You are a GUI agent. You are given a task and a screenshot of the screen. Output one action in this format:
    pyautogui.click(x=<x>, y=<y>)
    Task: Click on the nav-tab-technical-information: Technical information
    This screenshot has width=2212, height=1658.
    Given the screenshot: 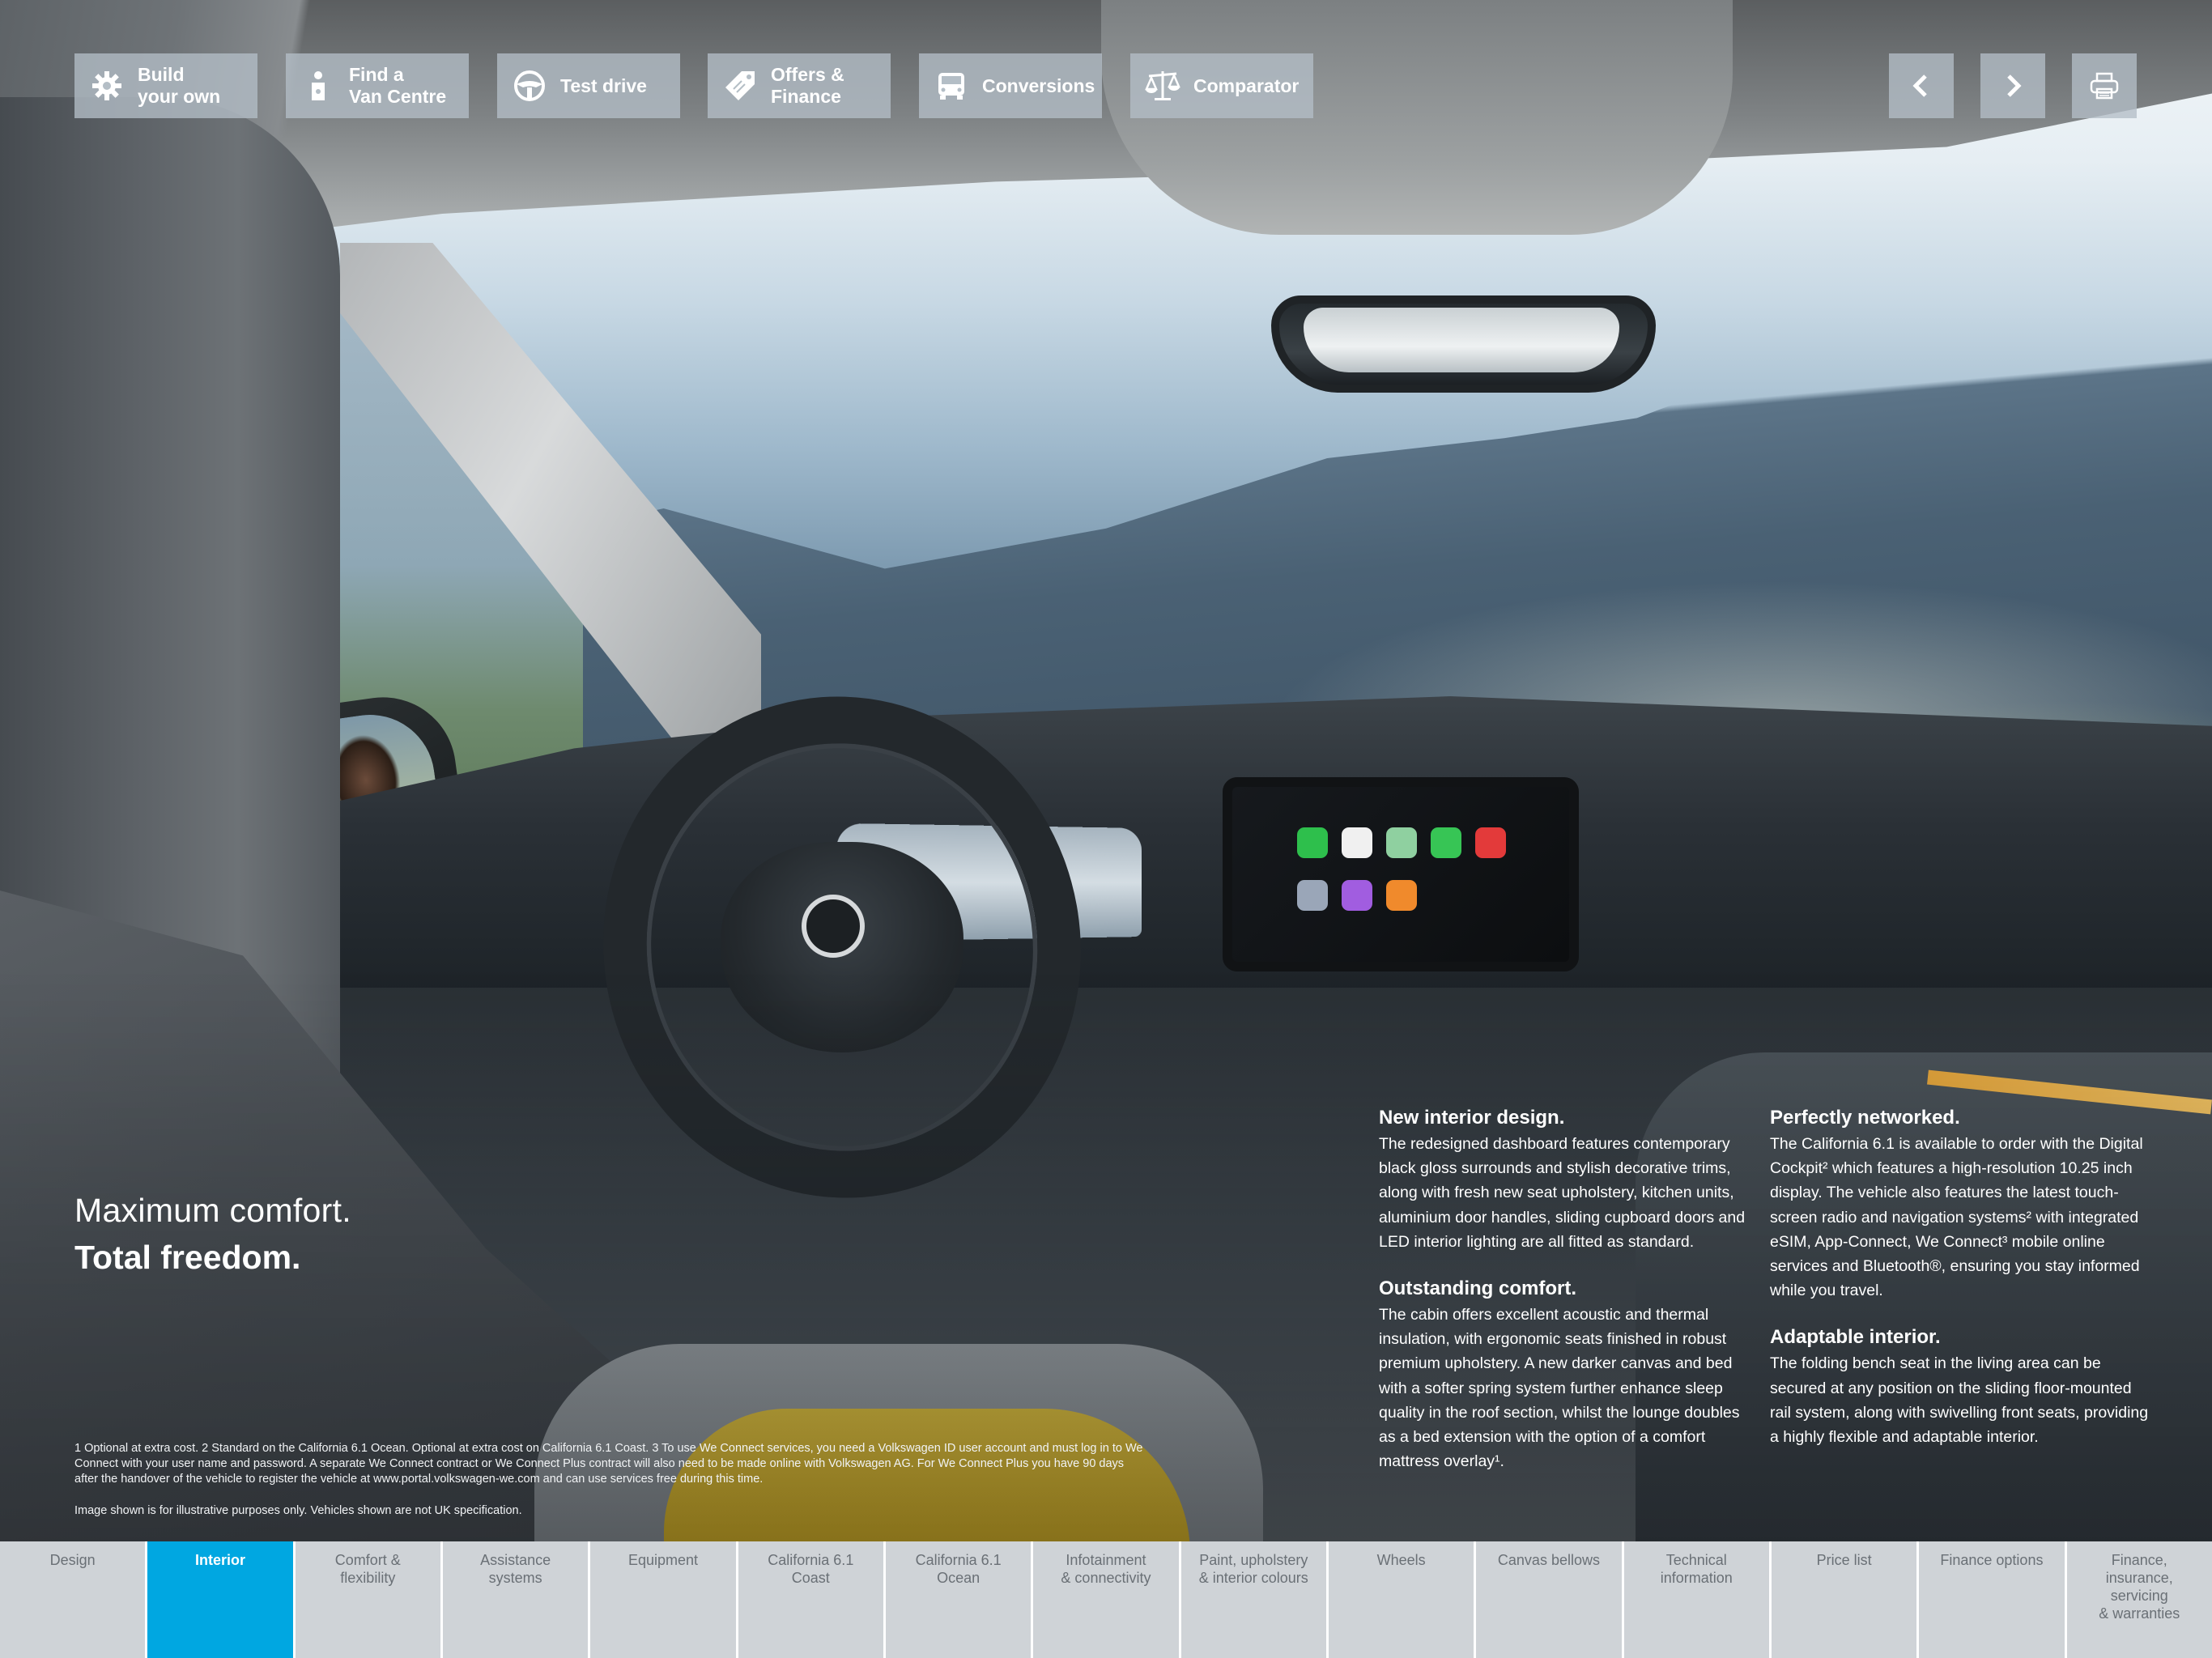 What is the action you would take?
    pyautogui.click(x=1697, y=1599)
    